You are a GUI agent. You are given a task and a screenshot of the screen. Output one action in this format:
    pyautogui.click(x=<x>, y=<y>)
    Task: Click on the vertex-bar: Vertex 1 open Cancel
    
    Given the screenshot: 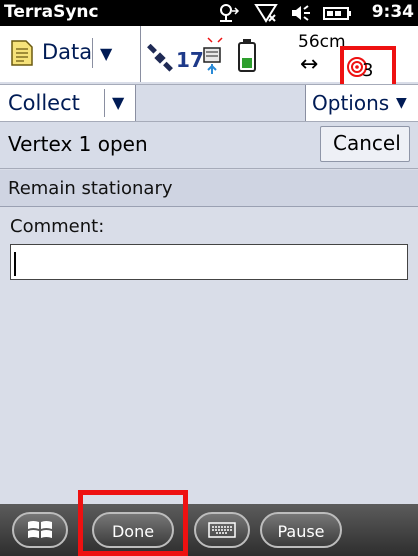 What is the action you would take?
    pyautogui.click(x=209, y=145)
    